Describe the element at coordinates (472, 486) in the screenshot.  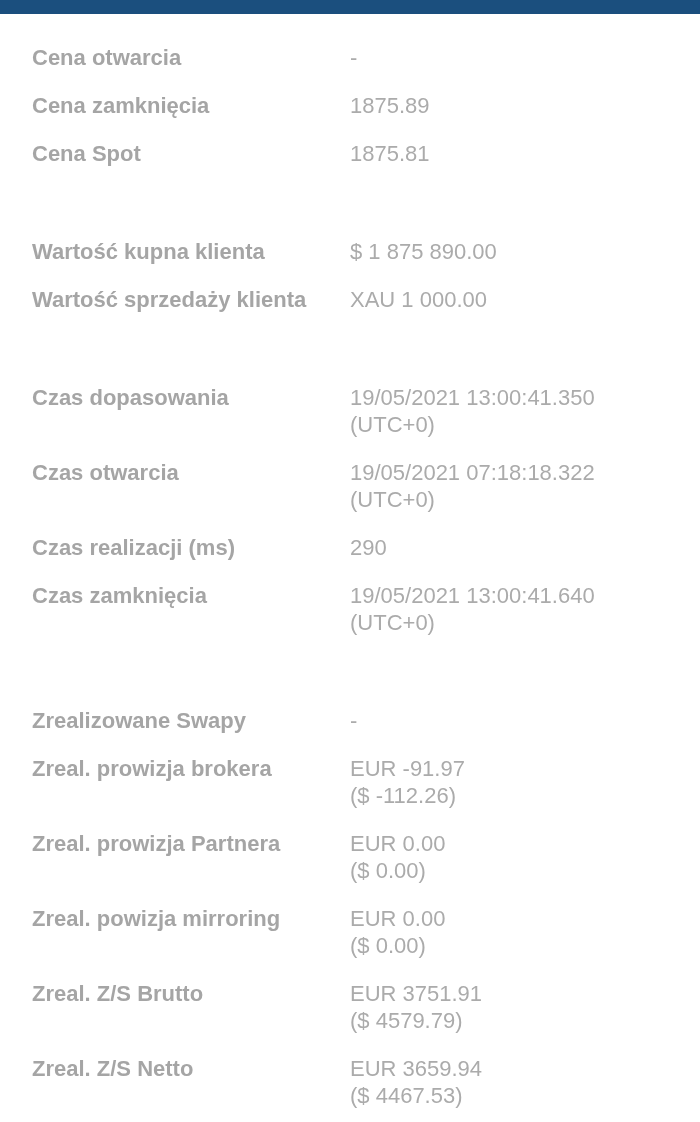
I see `field-value: 19/05/2021 07:18:18.322 (UTC+0)` at that location.